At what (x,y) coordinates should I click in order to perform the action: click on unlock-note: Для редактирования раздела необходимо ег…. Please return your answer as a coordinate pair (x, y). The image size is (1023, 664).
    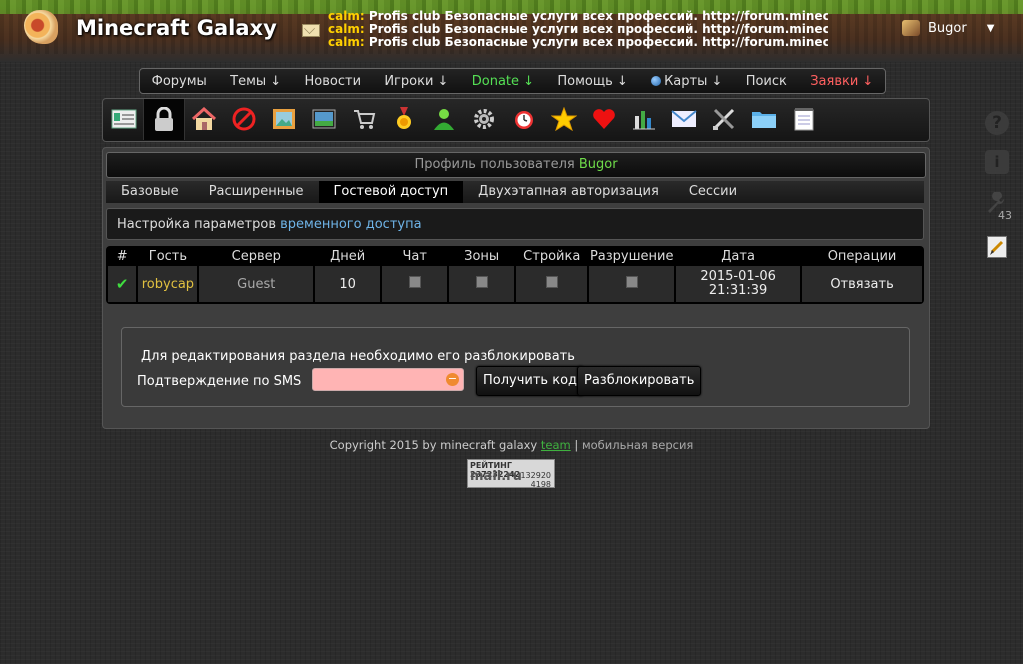
    Looking at the image, I should click on (358, 356).